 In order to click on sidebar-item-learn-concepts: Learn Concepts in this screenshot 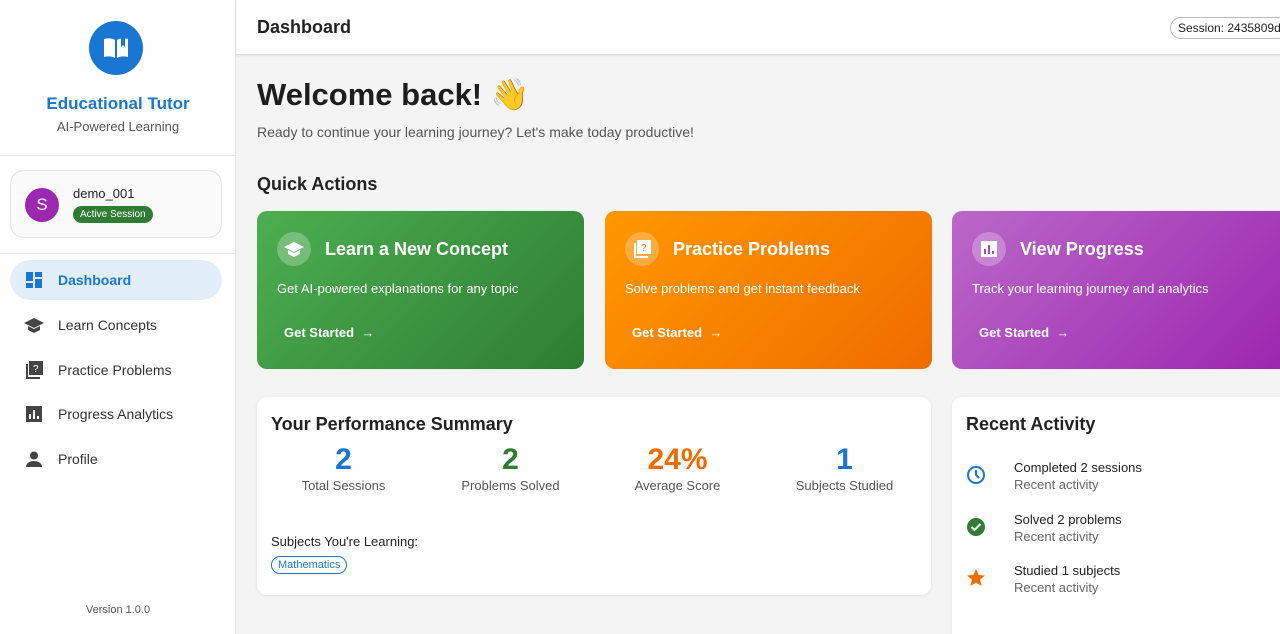, I will do `click(116, 325)`.